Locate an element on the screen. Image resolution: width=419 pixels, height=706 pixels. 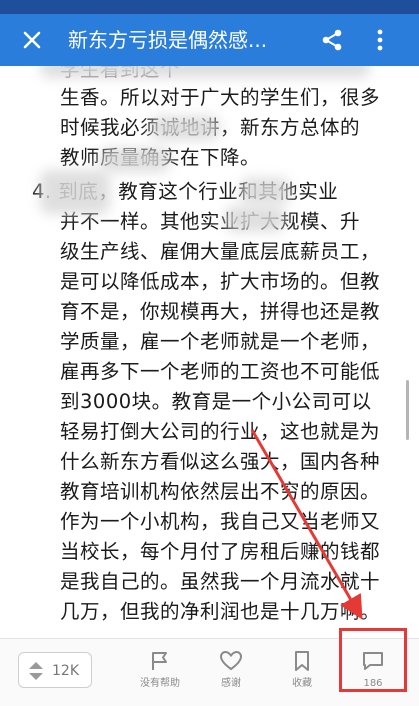
article-line: 是可以降低成本，扩大市场的。但教 is located at coordinates (220, 281).